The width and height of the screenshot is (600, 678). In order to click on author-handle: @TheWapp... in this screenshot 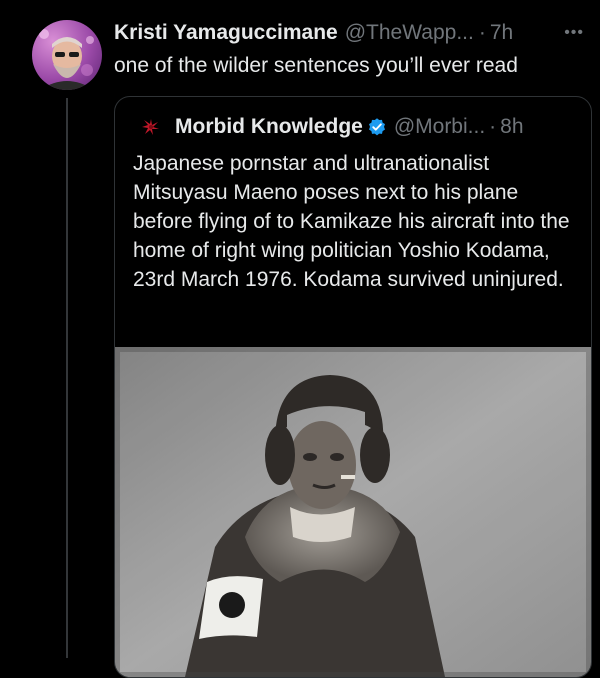, I will do `click(409, 33)`.